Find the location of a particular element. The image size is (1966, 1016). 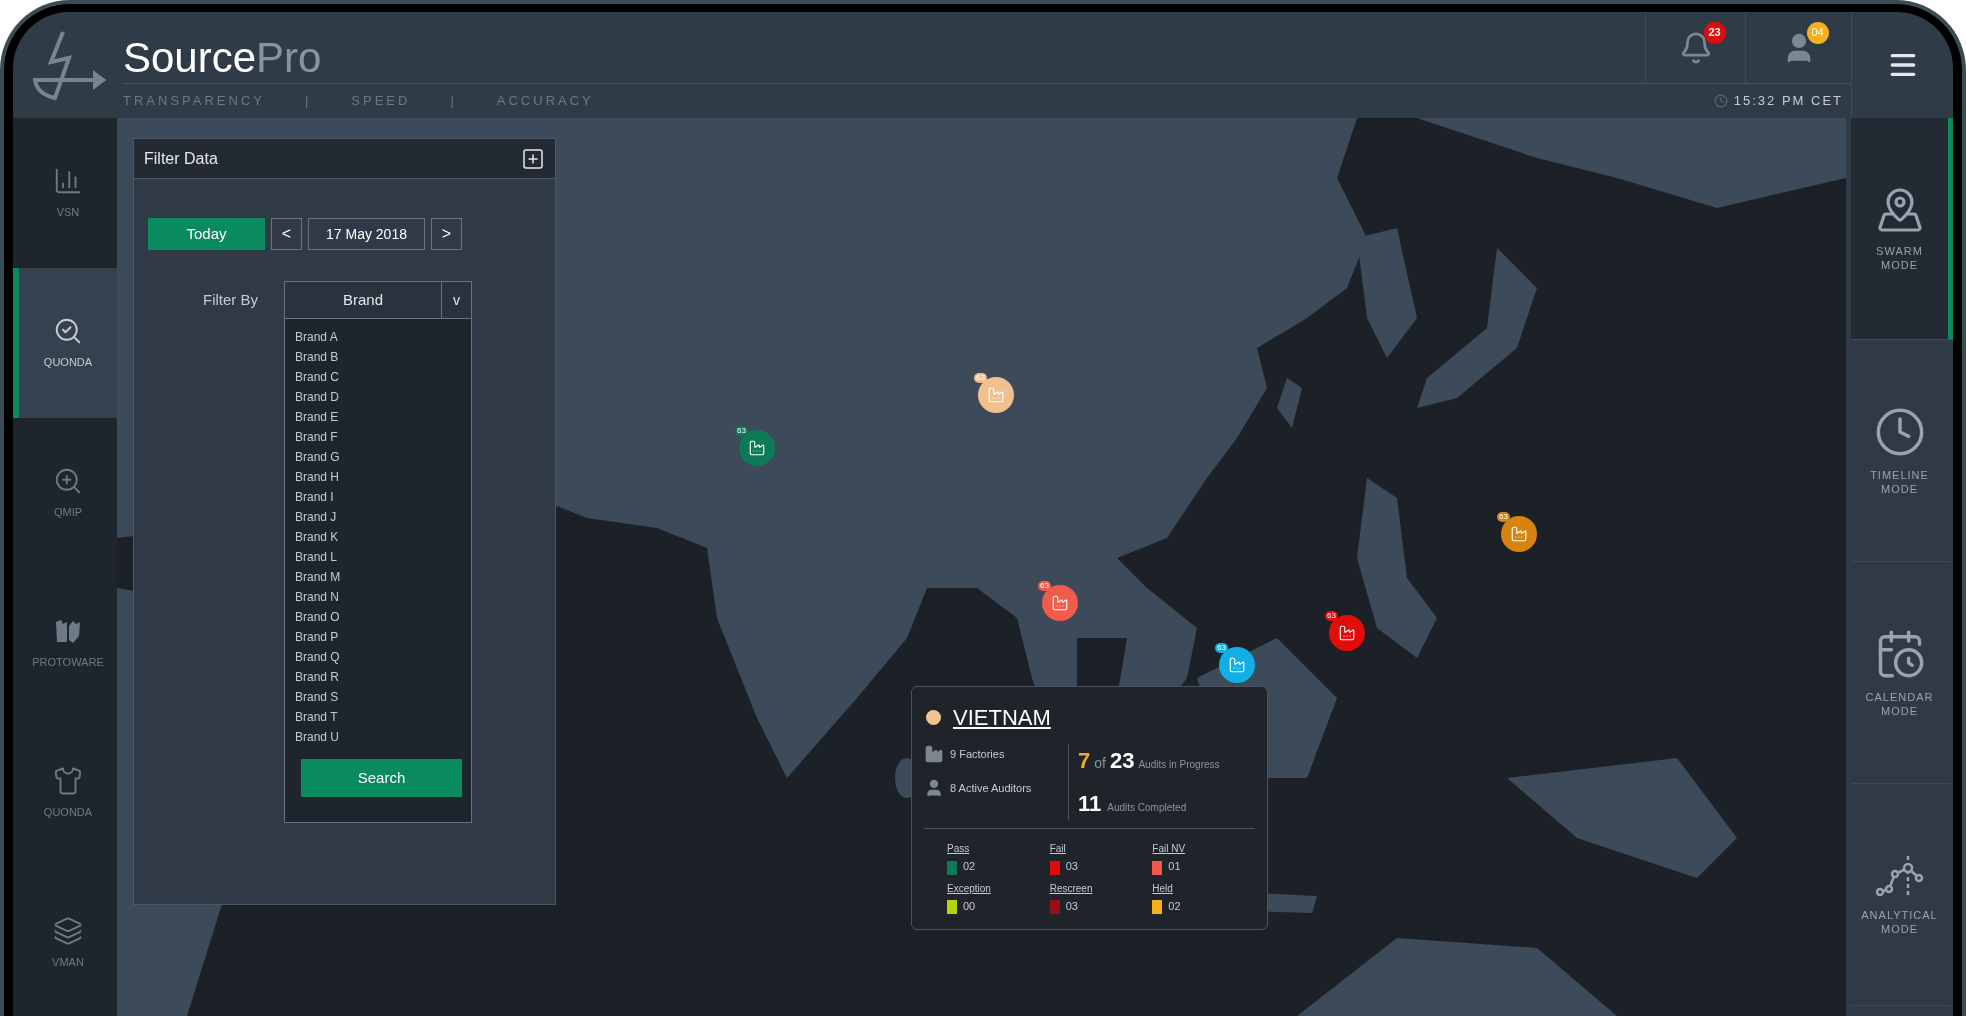

status-label: Pass is located at coordinates (958, 848).